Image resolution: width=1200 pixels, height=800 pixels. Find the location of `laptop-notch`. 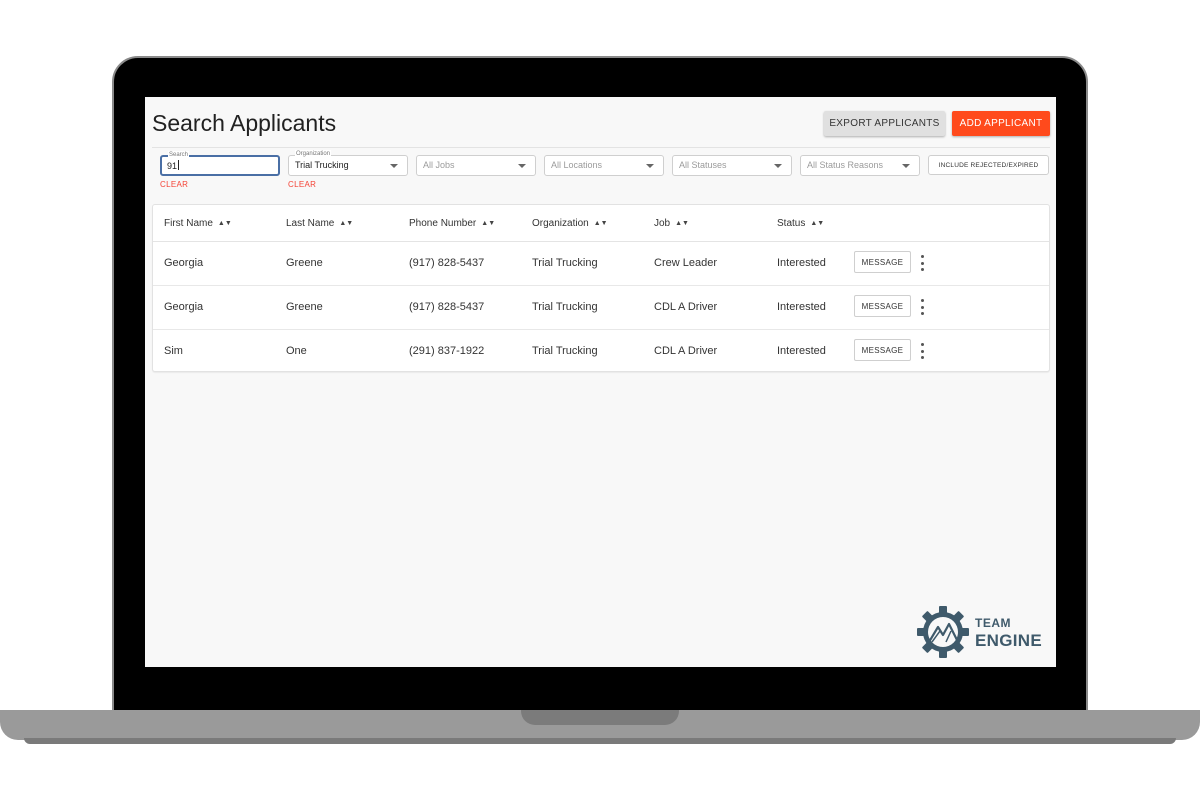

laptop-notch is located at coordinates (600, 717).